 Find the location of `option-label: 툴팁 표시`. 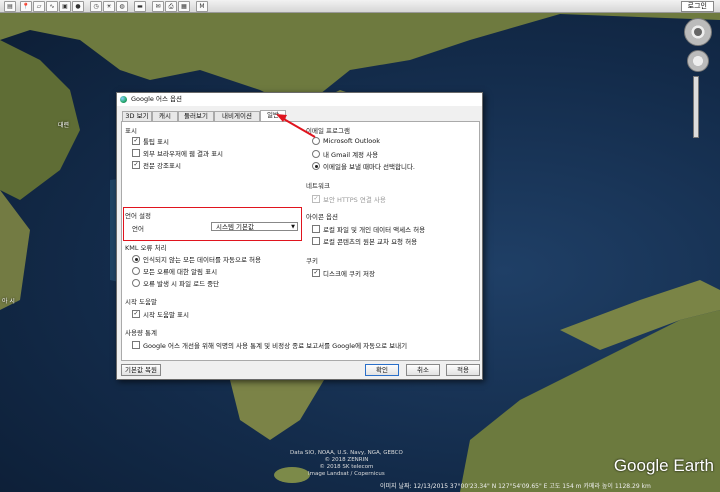

option-label: 툴팁 표시 is located at coordinates (156, 142).